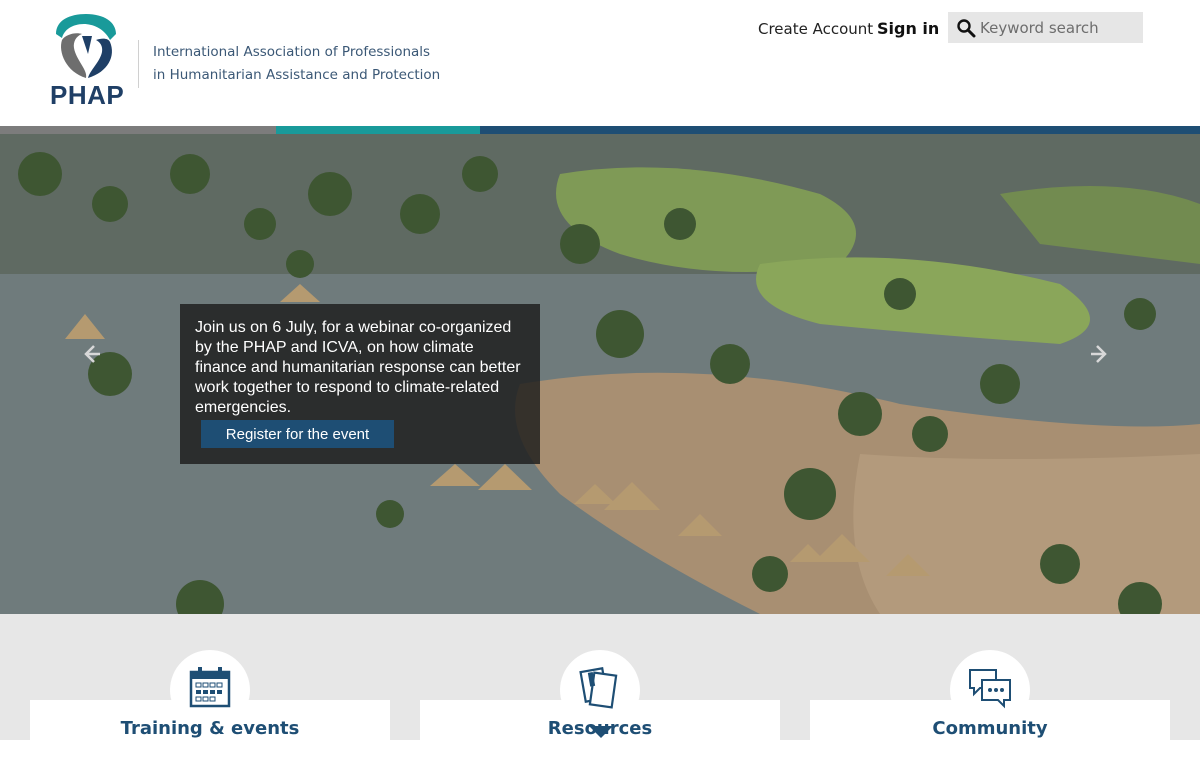  What do you see at coordinates (990, 728) in the screenshot?
I see `feature-title-community: Community` at bounding box center [990, 728].